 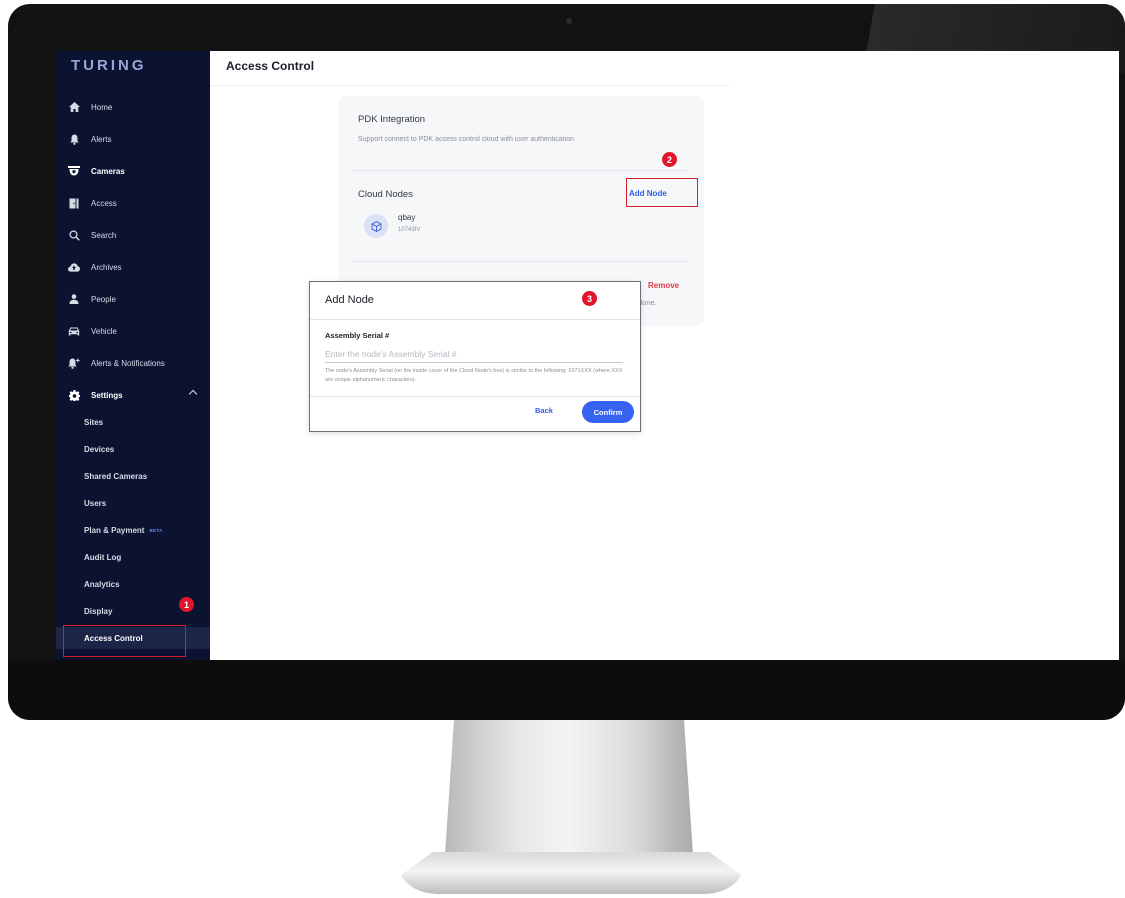 I want to click on settings-sub-shared-cameras: Shared Cameras, so click(x=133, y=476).